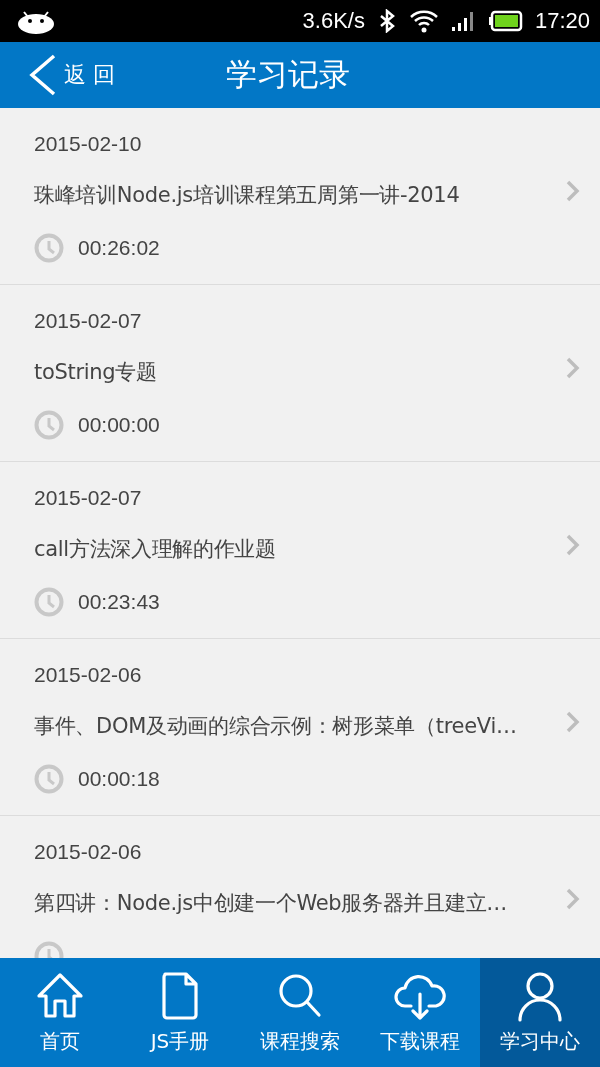 Image resolution: width=600 pixels, height=1067 pixels. Describe the element at coordinates (60, 1012) in the screenshot. I see `tab-item: 首页` at that location.